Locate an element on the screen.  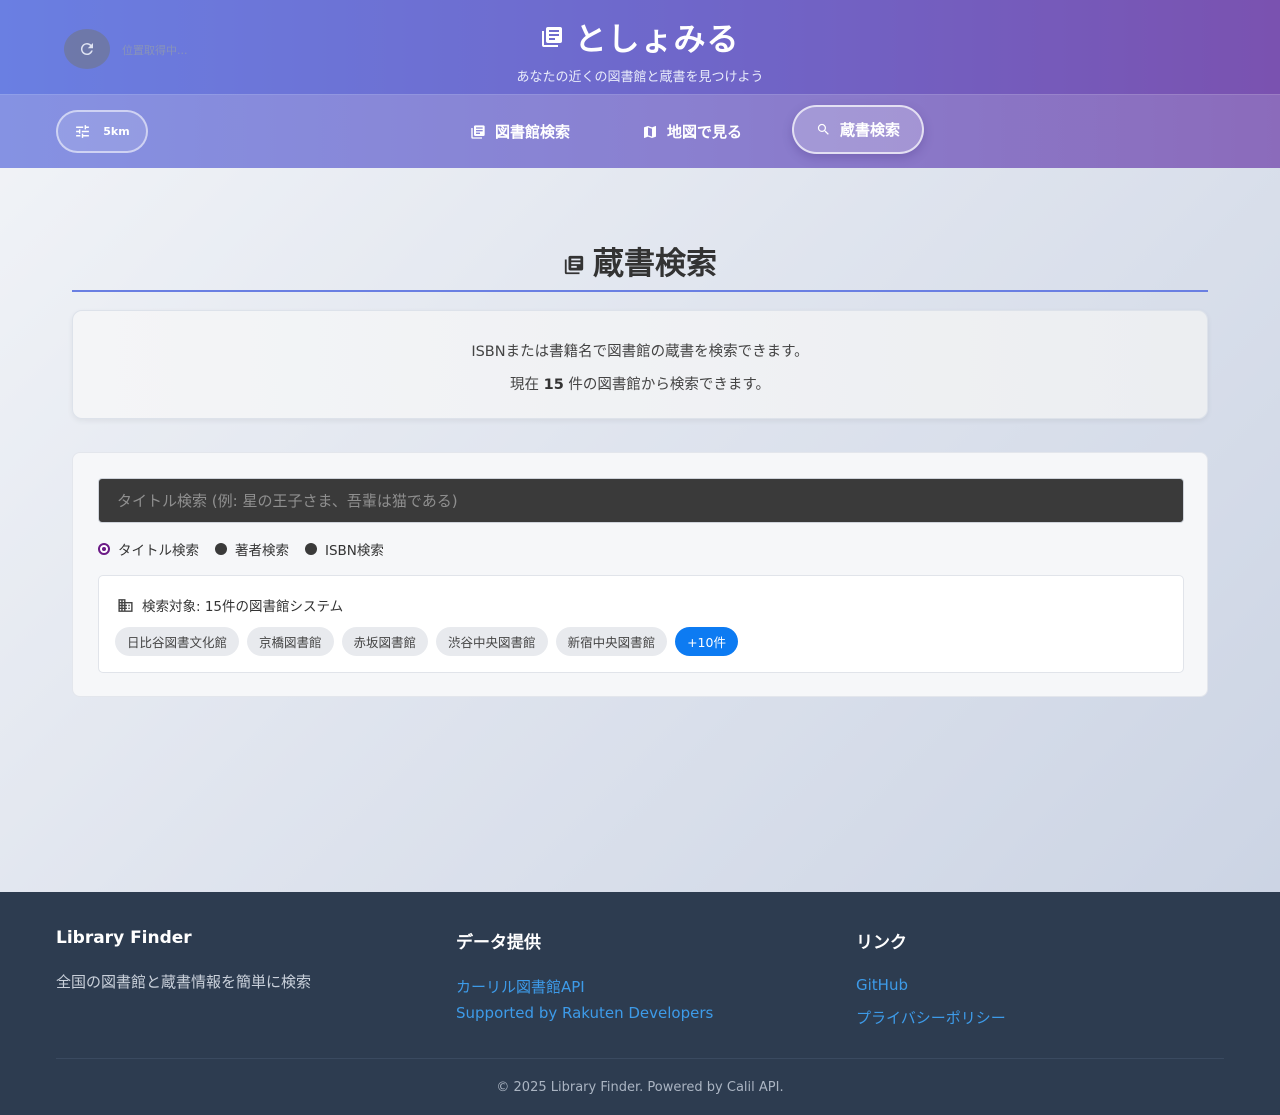
map-icon is located at coordinates (650, 131).